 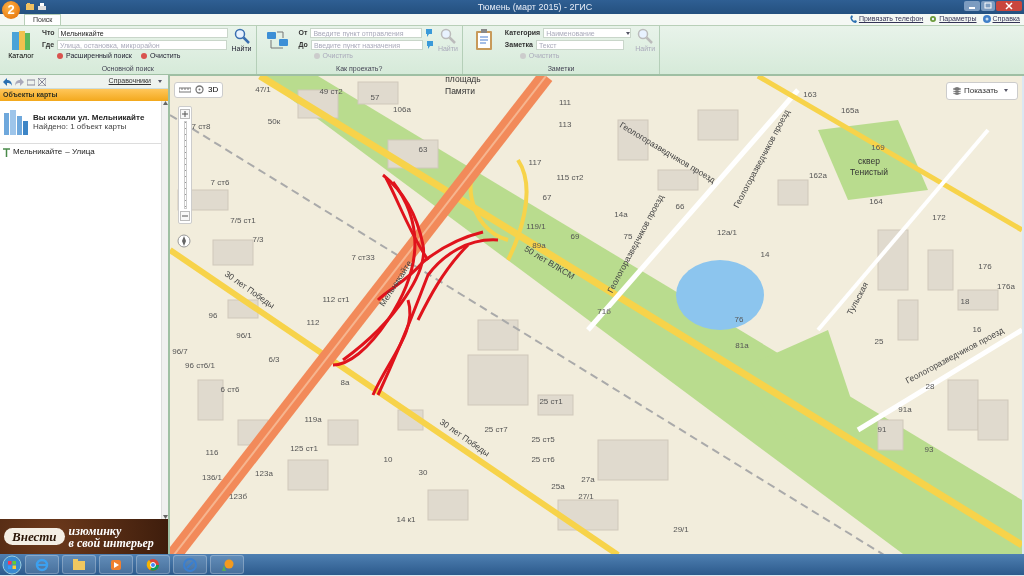 I want to click on window-title: Тюмень (март 2015) - 2ГИС, so click(x=535, y=7).